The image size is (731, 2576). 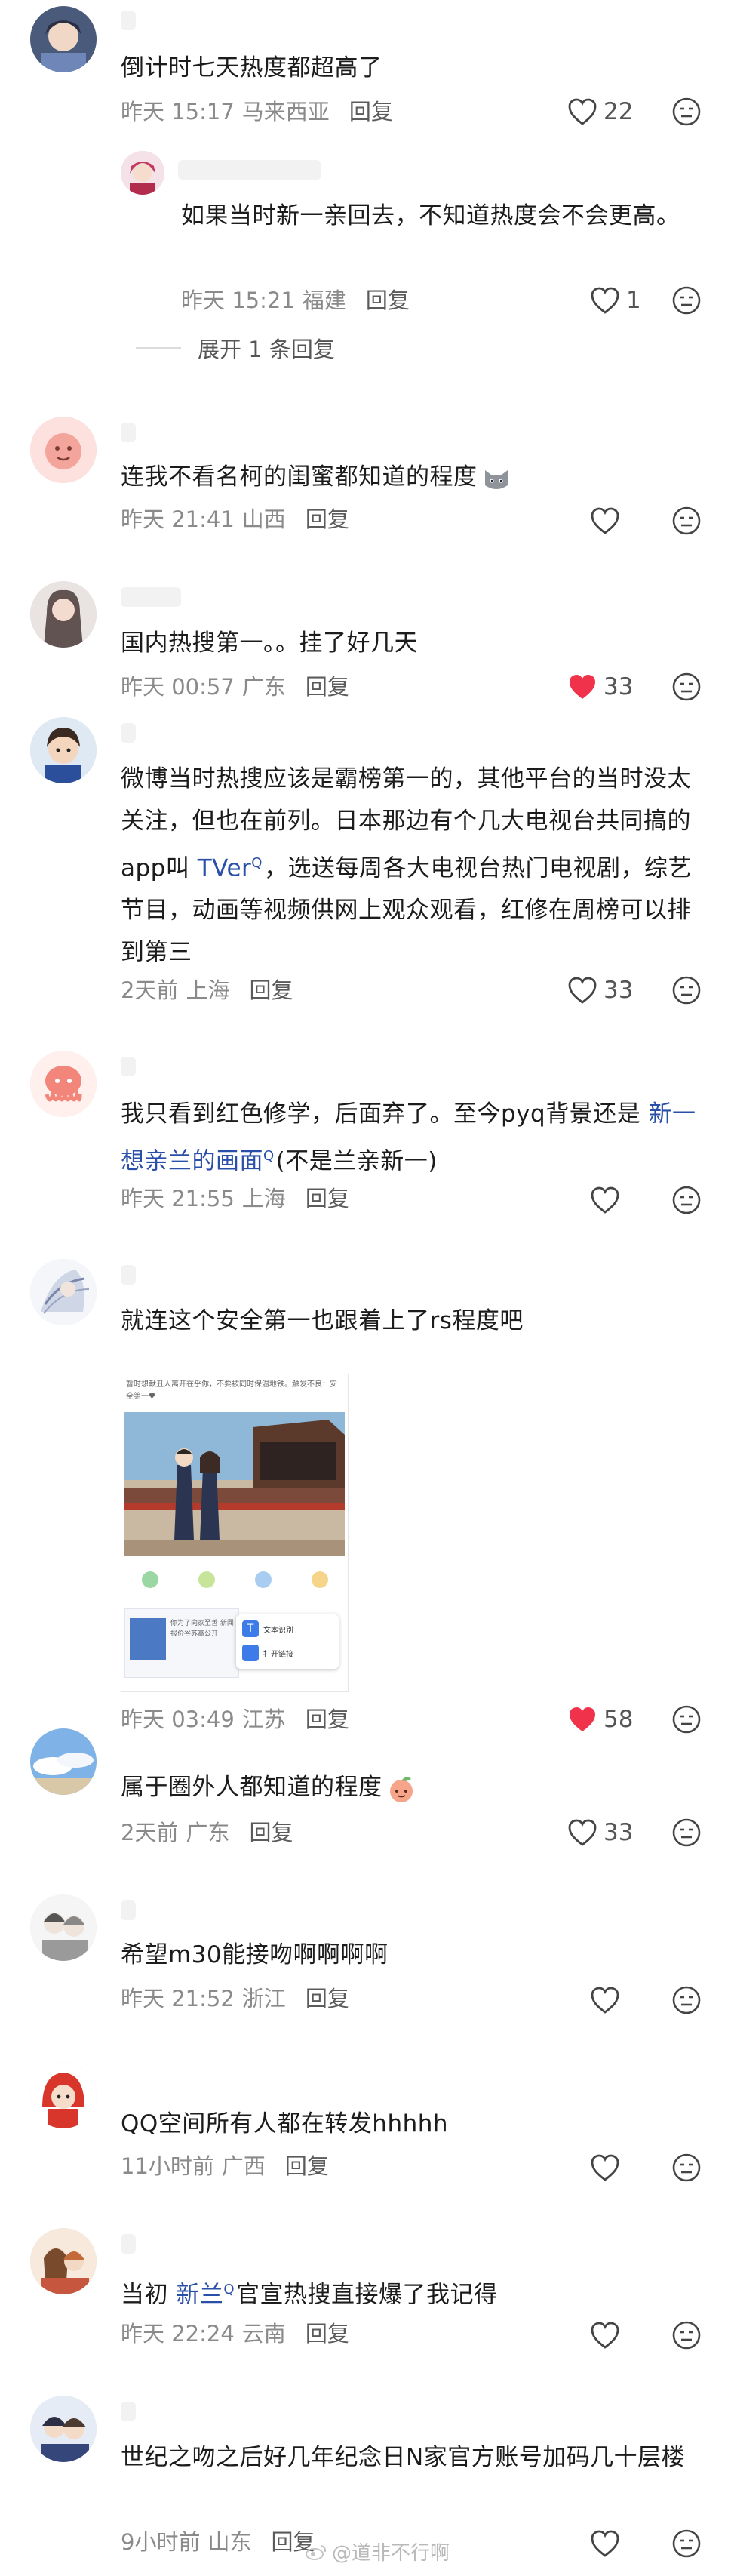 What do you see at coordinates (63, 1761) in the screenshot?
I see `sky-avatar-icon` at bounding box center [63, 1761].